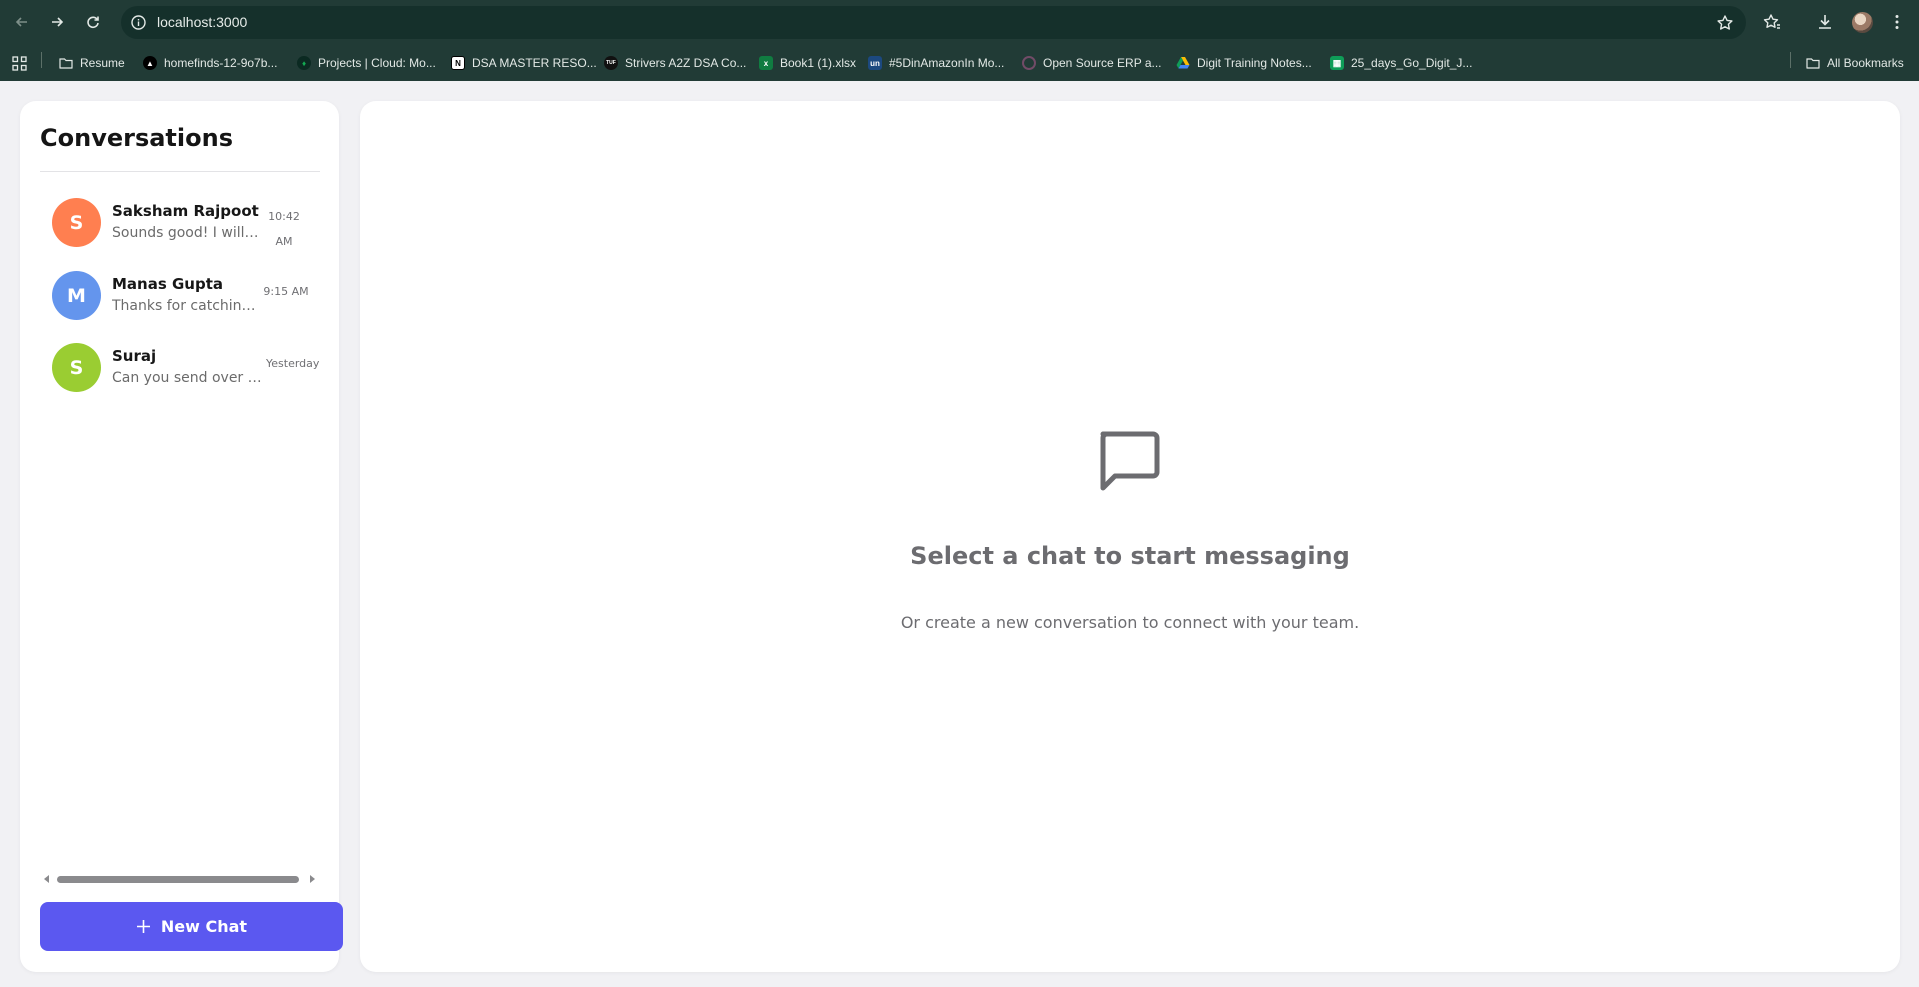 This screenshot has width=1919, height=987. What do you see at coordinates (202, 22) in the screenshot?
I see `url-text: localhost:3000` at bounding box center [202, 22].